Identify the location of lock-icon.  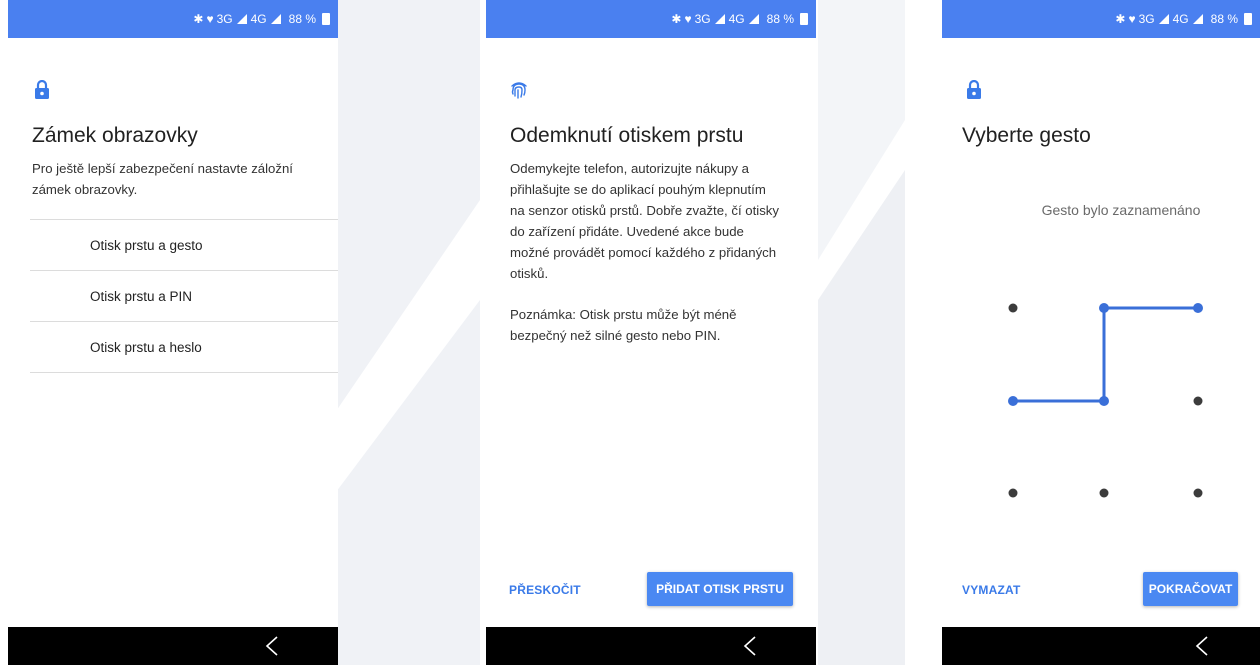
(42, 89).